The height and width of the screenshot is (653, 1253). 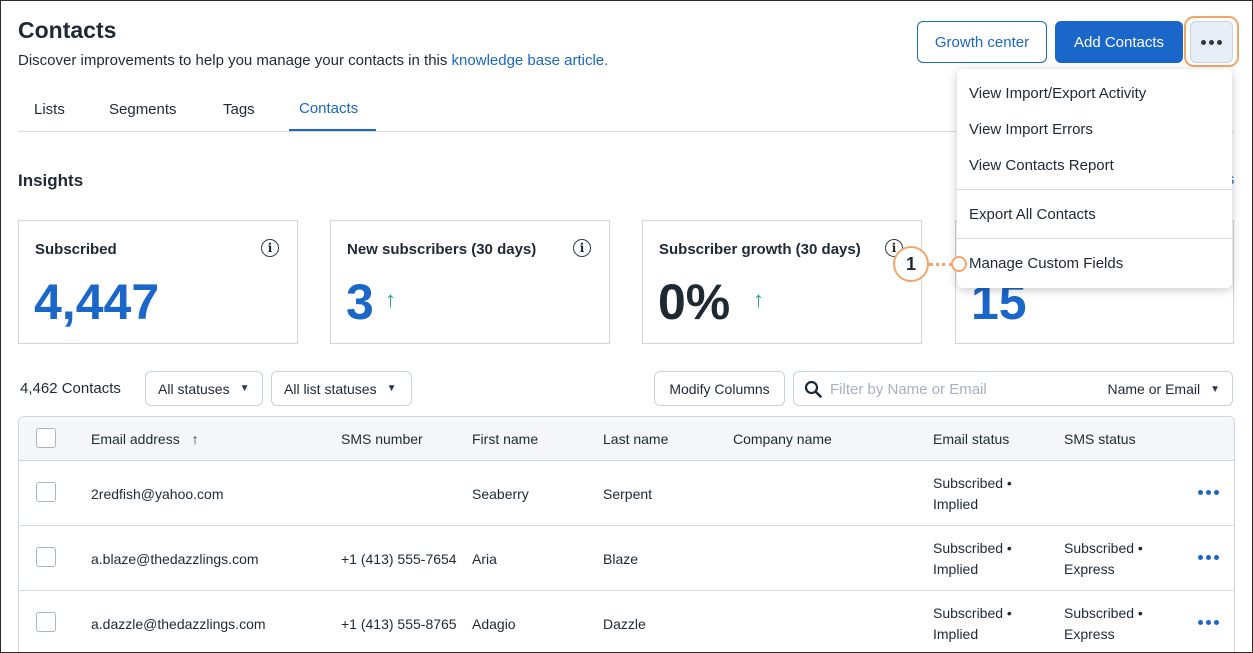 What do you see at coordinates (178, 624) in the screenshot?
I see `cell-email: a.dazzle@thedazzlings.com` at bounding box center [178, 624].